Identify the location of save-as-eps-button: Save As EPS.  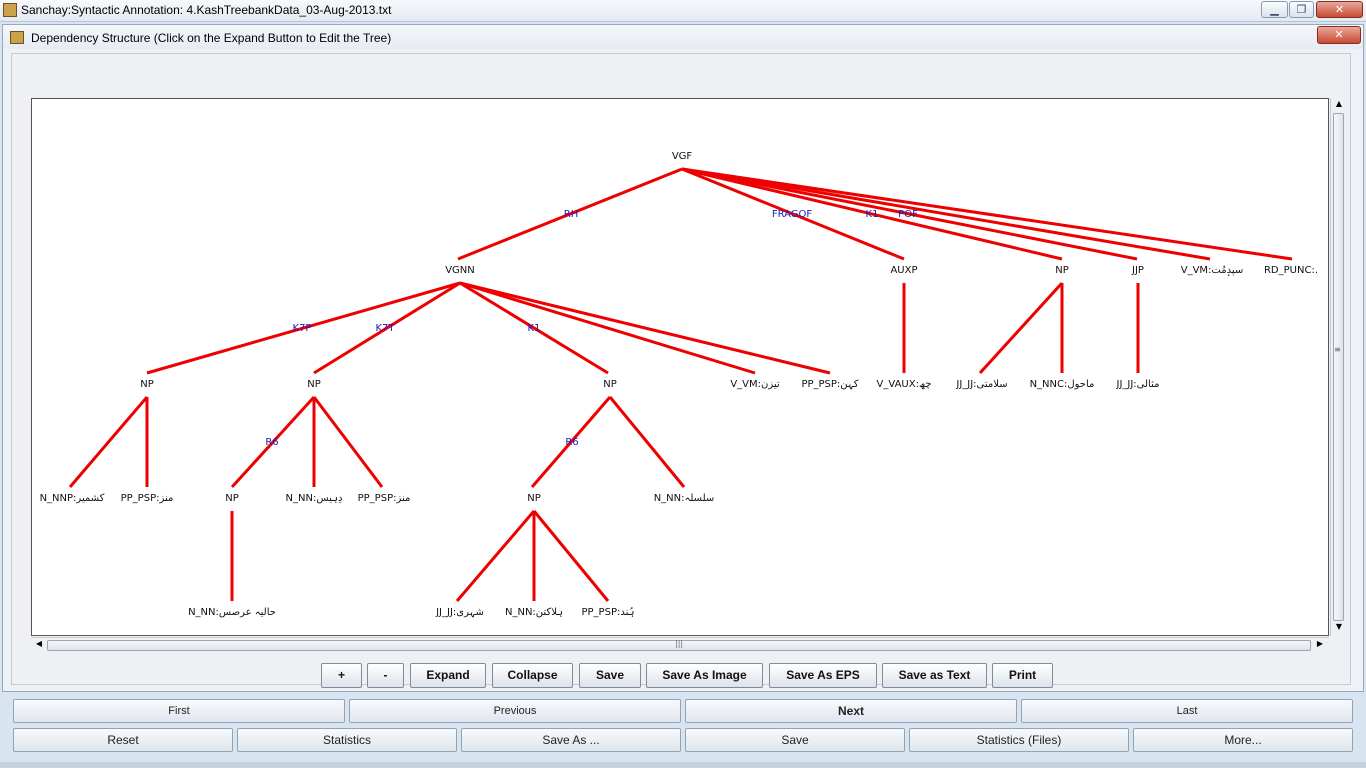
(823, 675).